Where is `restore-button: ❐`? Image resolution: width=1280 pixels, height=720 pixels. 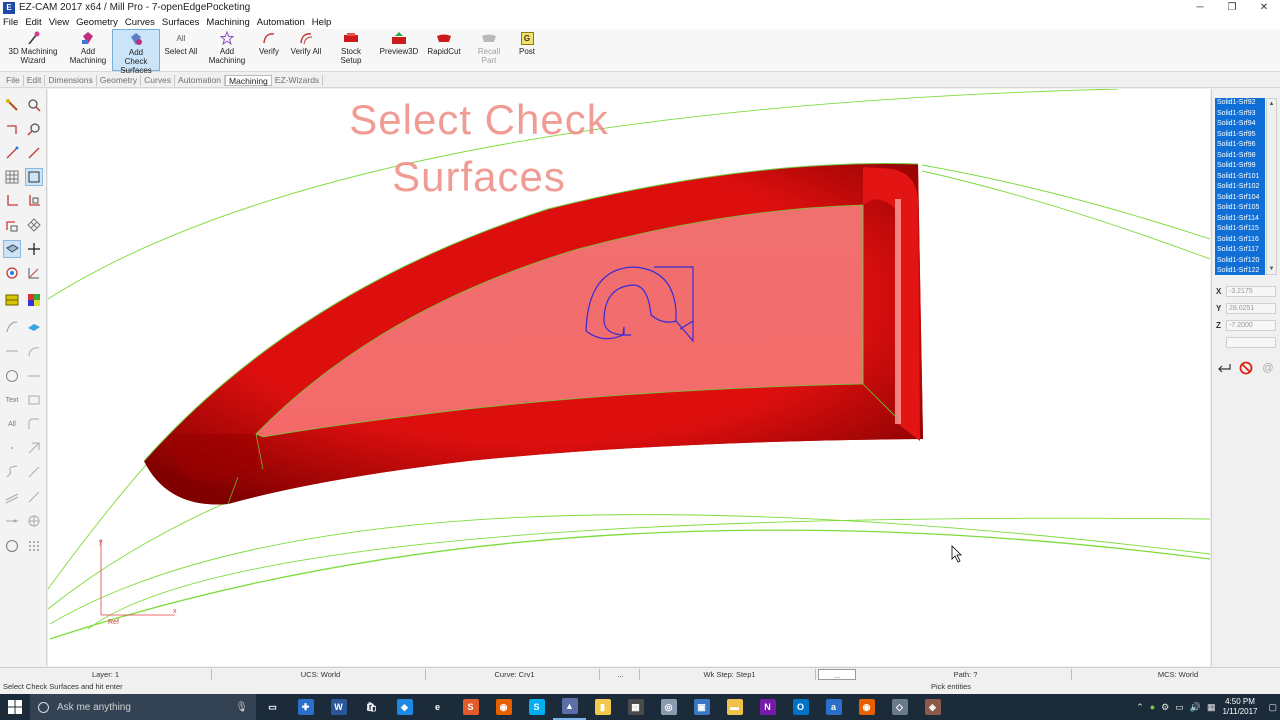
restore-button: ❐ is located at coordinates (1232, 7).